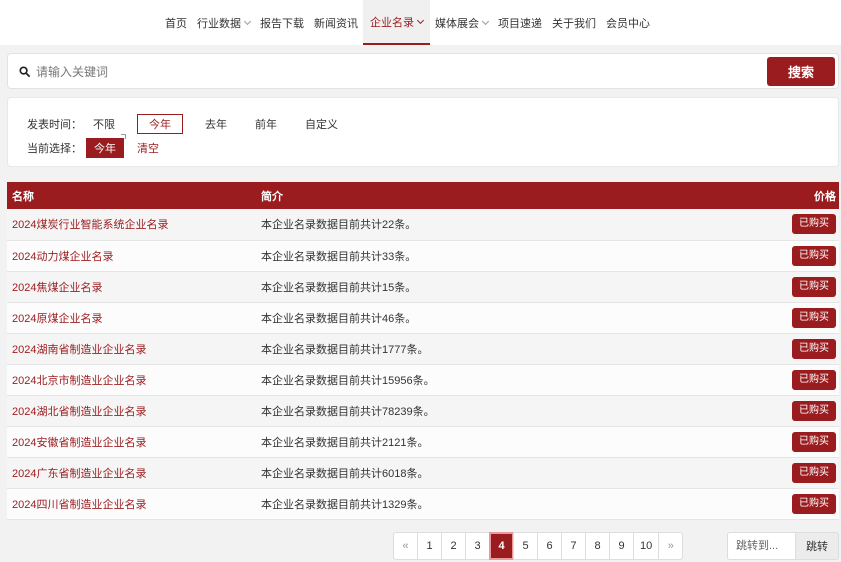  What do you see at coordinates (423, 195) in the screenshot?
I see `table-header-row: 名称 简介 价格` at bounding box center [423, 195].